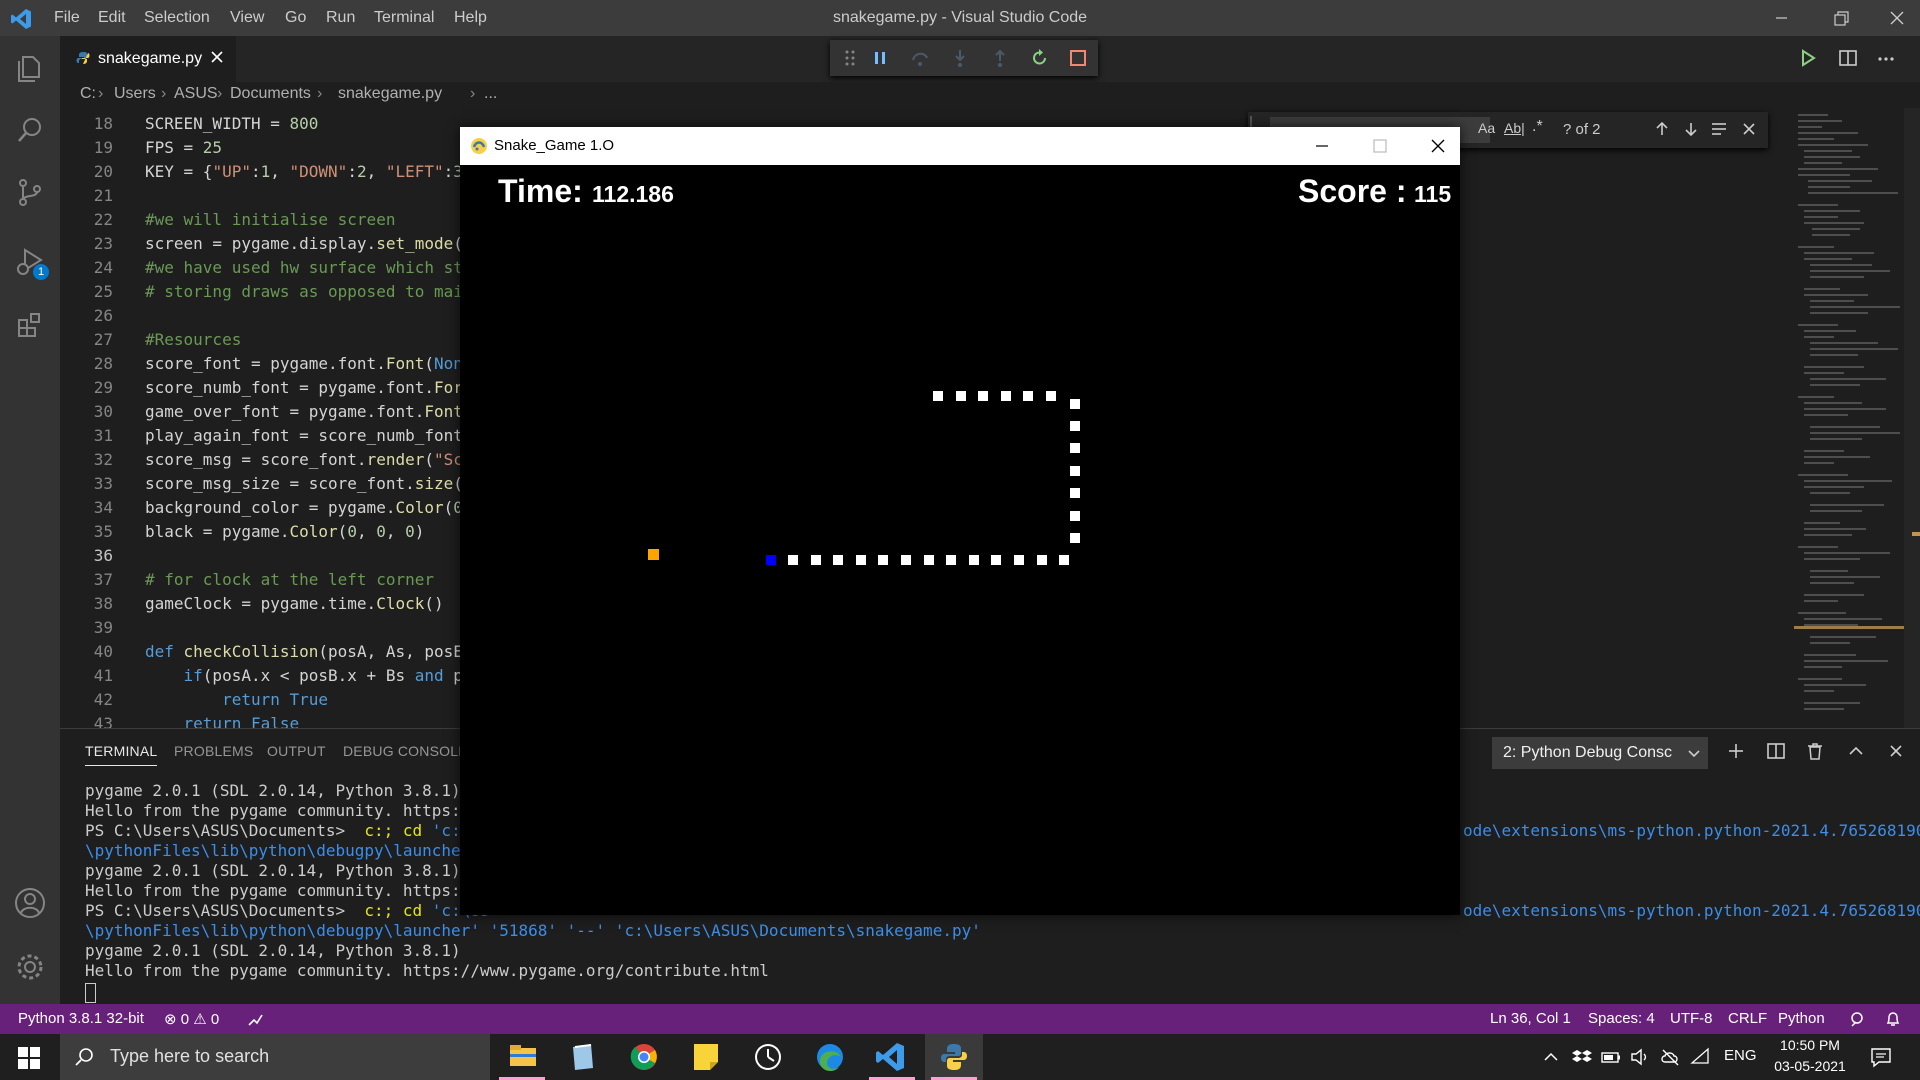 This screenshot has width=1920, height=1080. What do you see at coordinates (191, 1019) in the screenshot?
I see `problems-indicator: ⊗ 0 ⚠ 0` at bounding box center [191, 1019].